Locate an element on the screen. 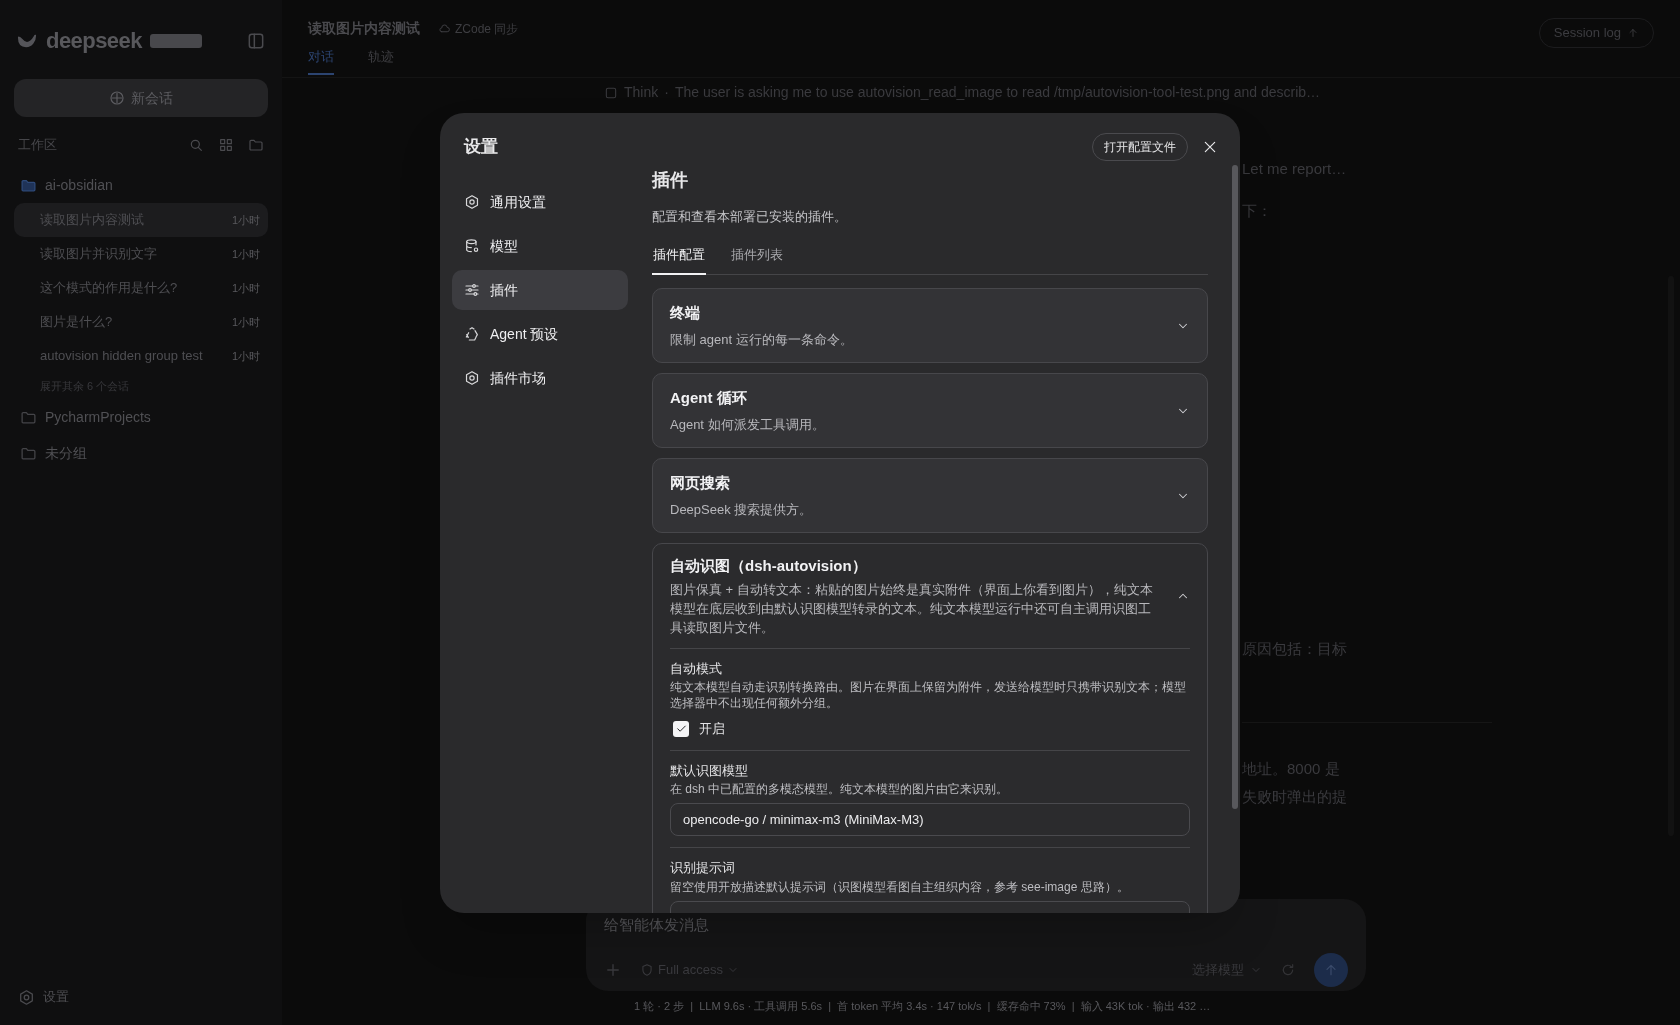 This screenshot has width=1680, height=1025. plugin-description: DeepSeek 搜索提供方。 is located at coordinates (742, 509).